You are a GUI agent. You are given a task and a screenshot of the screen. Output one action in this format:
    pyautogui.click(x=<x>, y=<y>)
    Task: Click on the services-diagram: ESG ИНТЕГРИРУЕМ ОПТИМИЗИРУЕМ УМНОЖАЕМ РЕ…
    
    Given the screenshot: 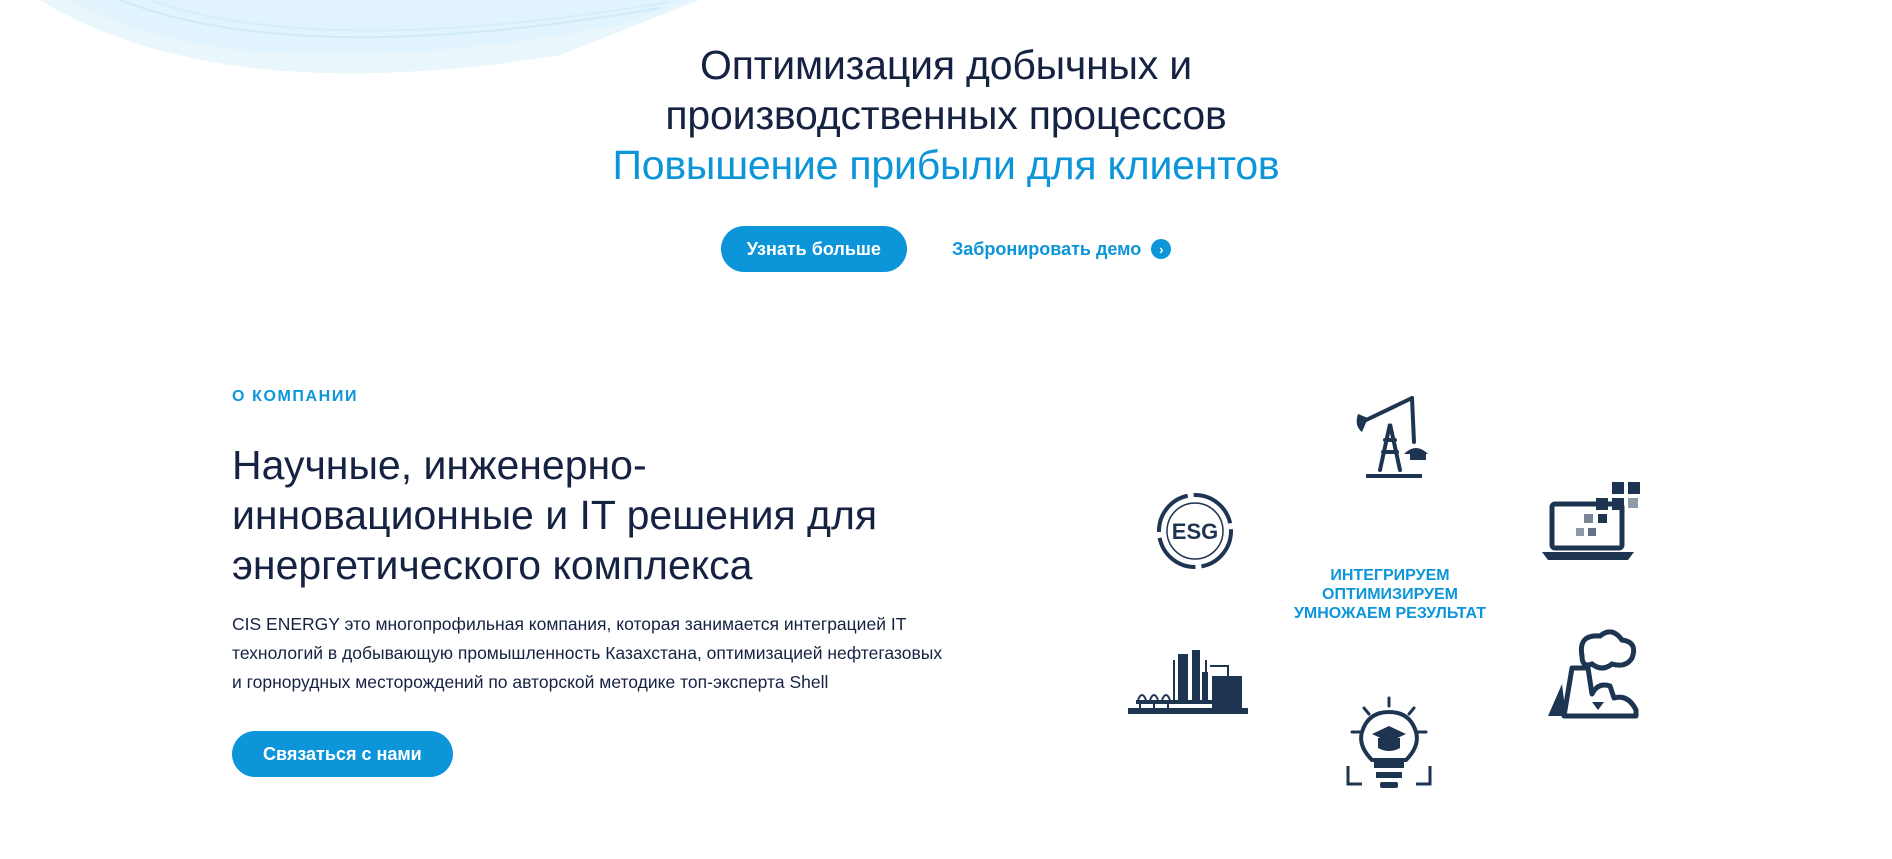 What is the action you would take?
    pyautogui.click(x=1380, y=590)
    